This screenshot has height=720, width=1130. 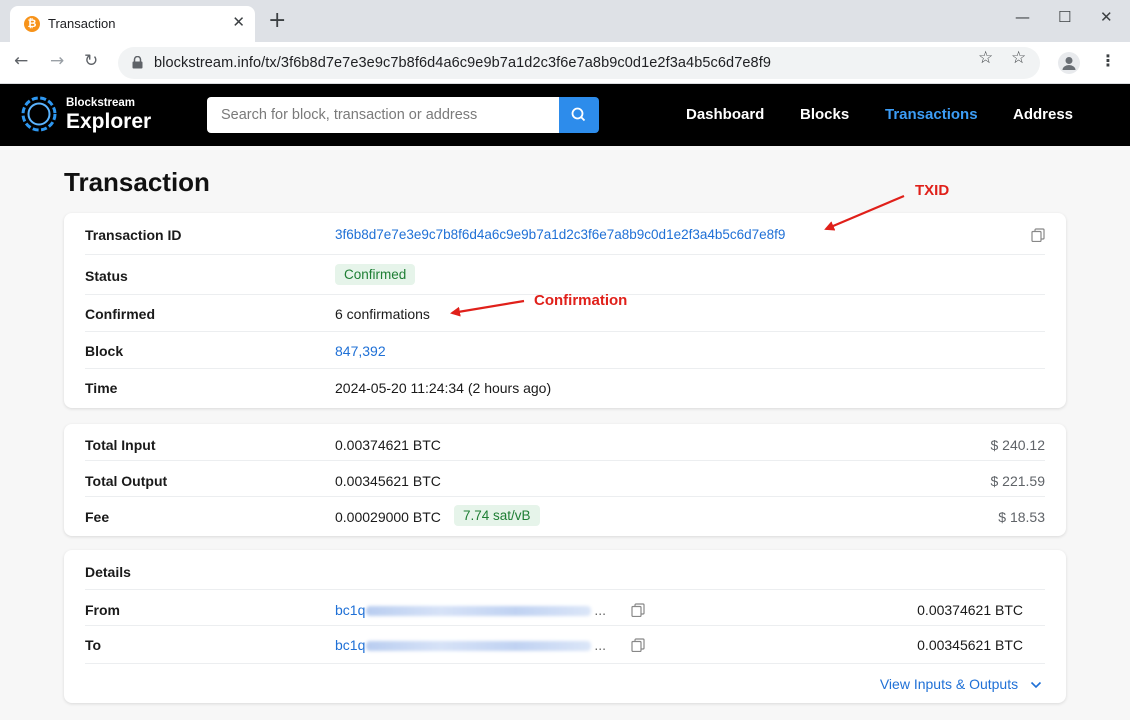 I want to click on page-title: Transaction, so click(x=137, y=182).